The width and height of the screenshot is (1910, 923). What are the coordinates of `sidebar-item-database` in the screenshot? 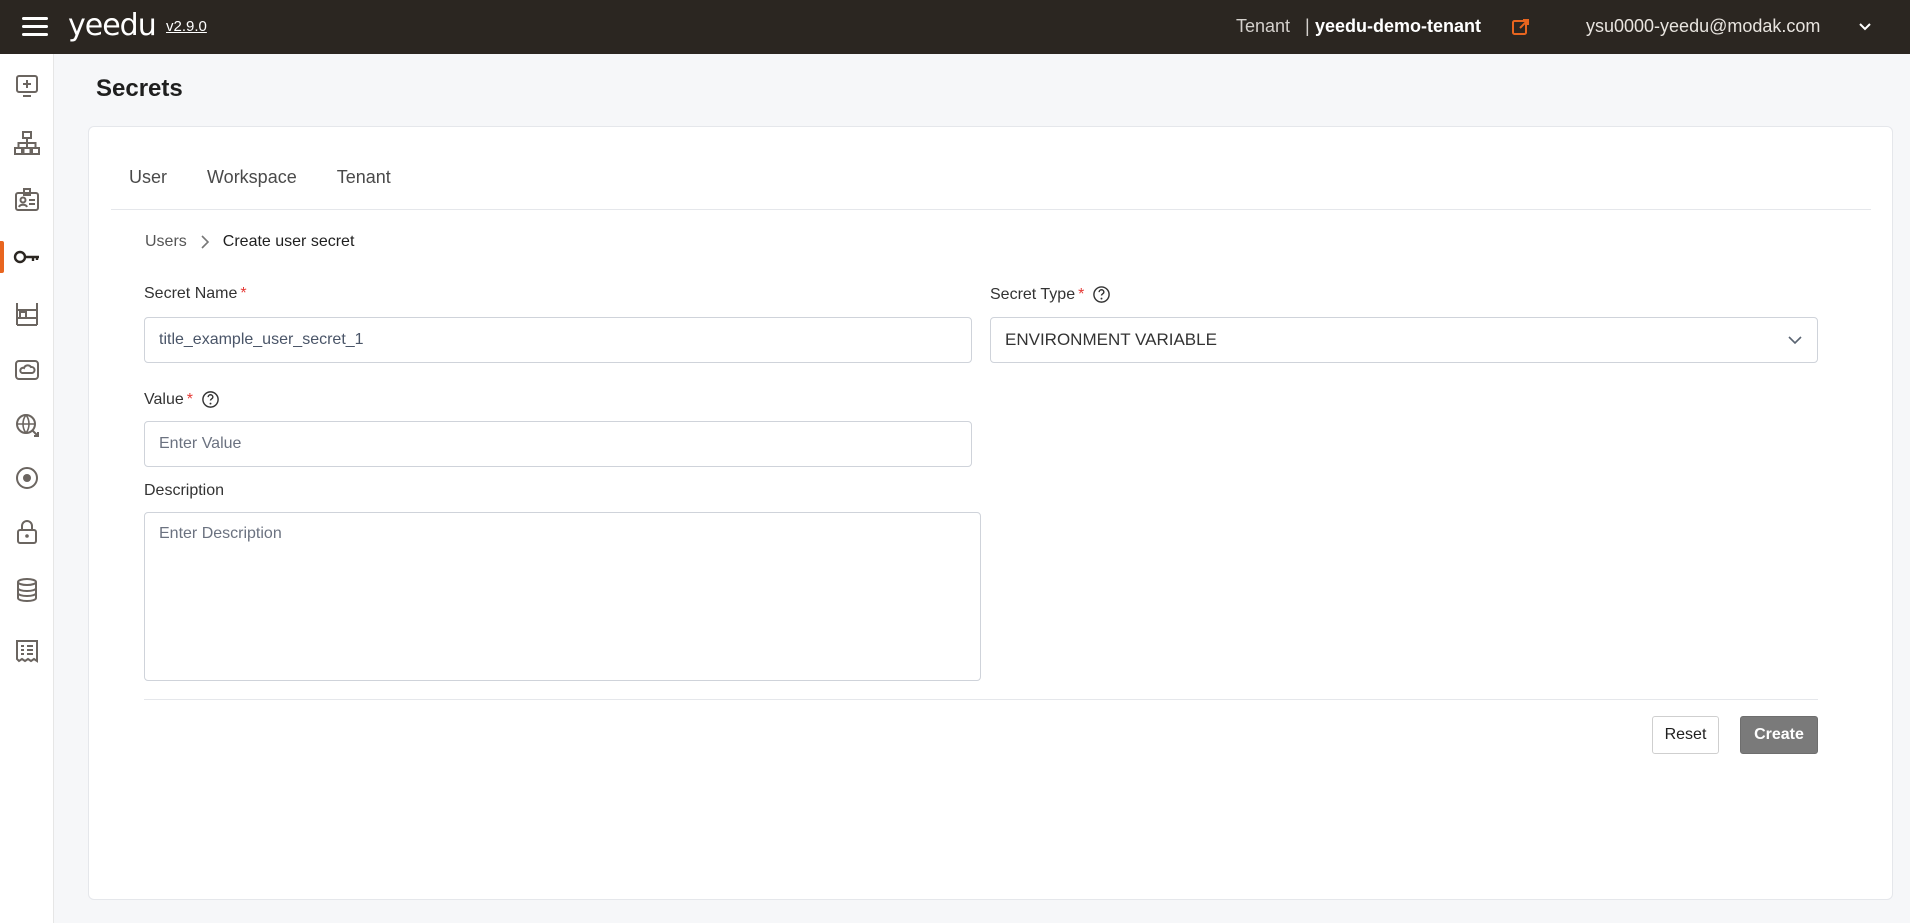 It's located at (27, 590).